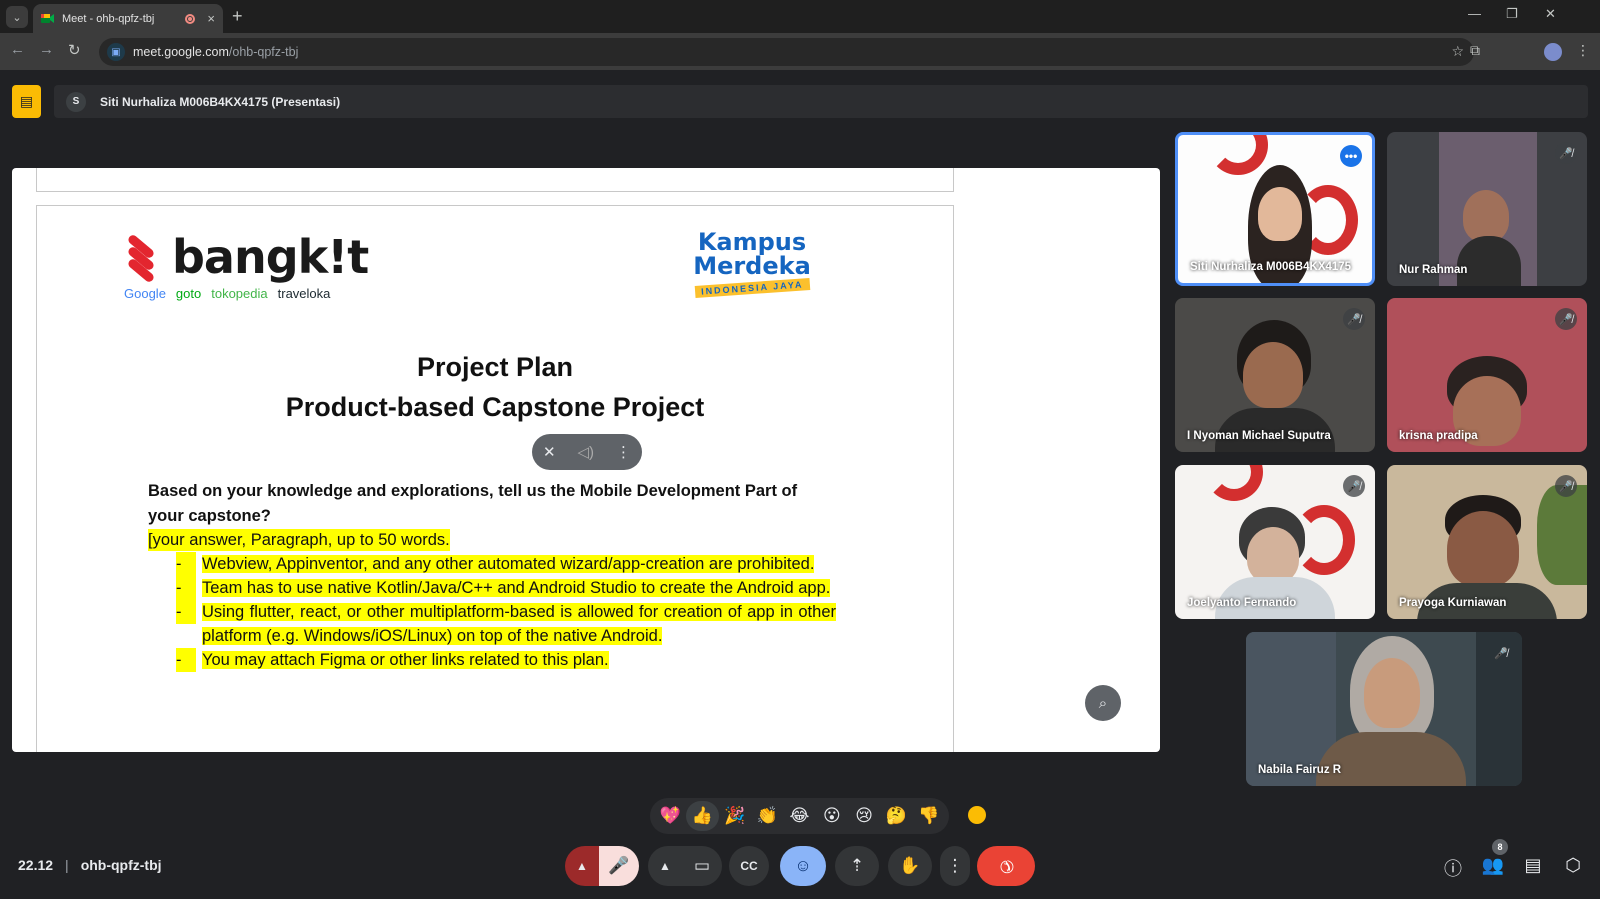 This screenshot has width=1600, height=899. What do you see at coordinates (116, 52) in the screenshot?
I see `site-info-icon: ▣` at bounding box center [116, 52].